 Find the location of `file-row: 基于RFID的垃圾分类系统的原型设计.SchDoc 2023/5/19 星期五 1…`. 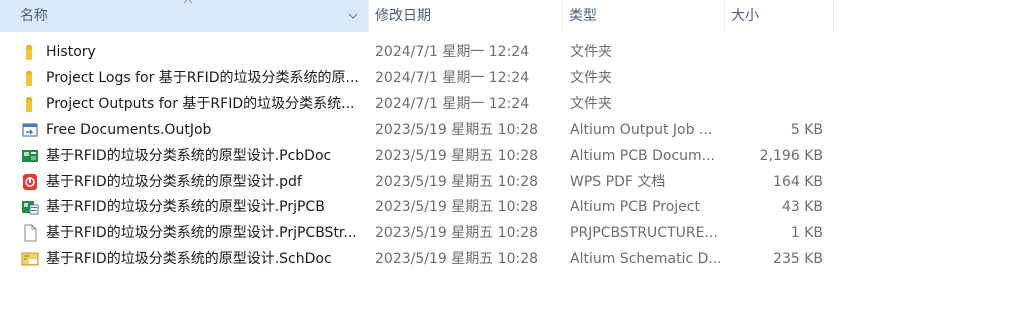

file-row: 基于RFID的垃圾分类系统的原型设计.SchDoc 2023/5/19 星期五 1… is located at coordinates (512, 259).